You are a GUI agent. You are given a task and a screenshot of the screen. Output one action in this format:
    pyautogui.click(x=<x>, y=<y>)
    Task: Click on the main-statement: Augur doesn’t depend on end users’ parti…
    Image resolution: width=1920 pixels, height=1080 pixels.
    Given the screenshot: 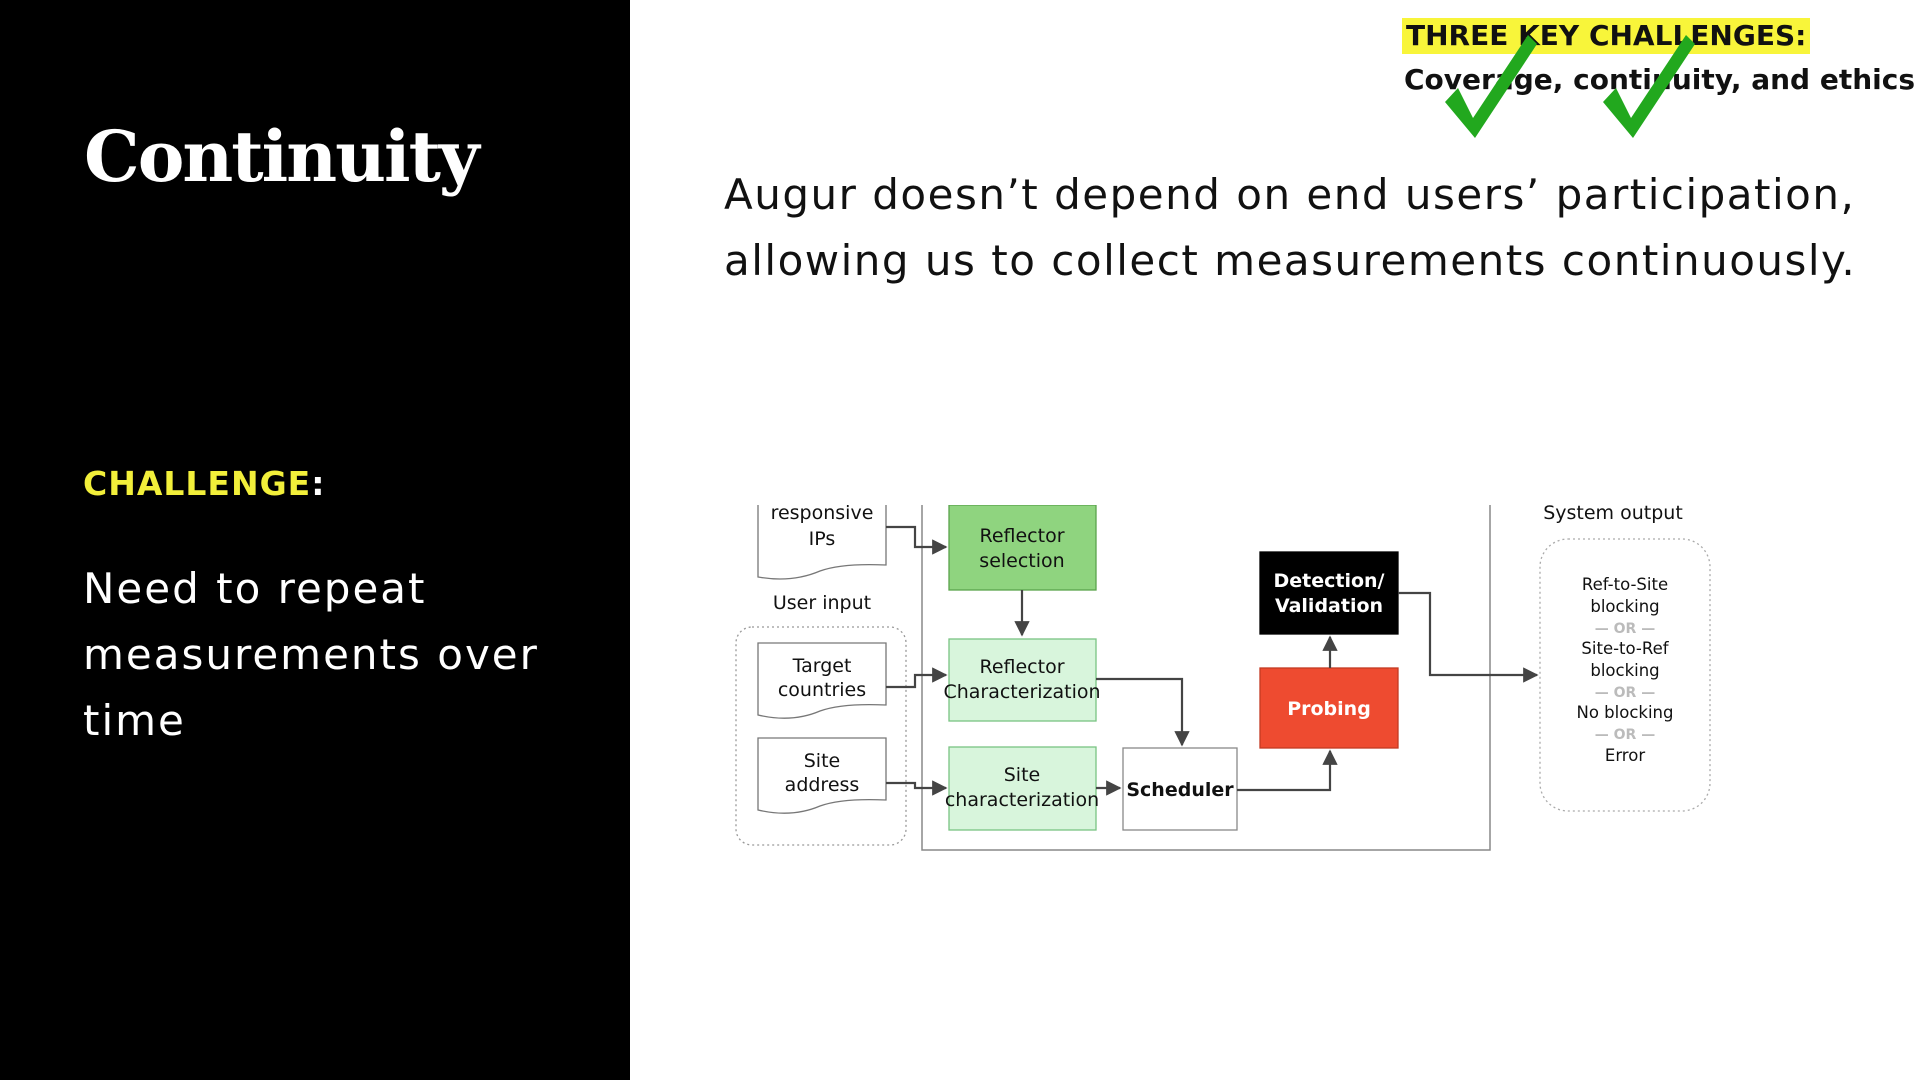 What is the action you would take?
    pyautogui.click(x=1290, y=227)
    